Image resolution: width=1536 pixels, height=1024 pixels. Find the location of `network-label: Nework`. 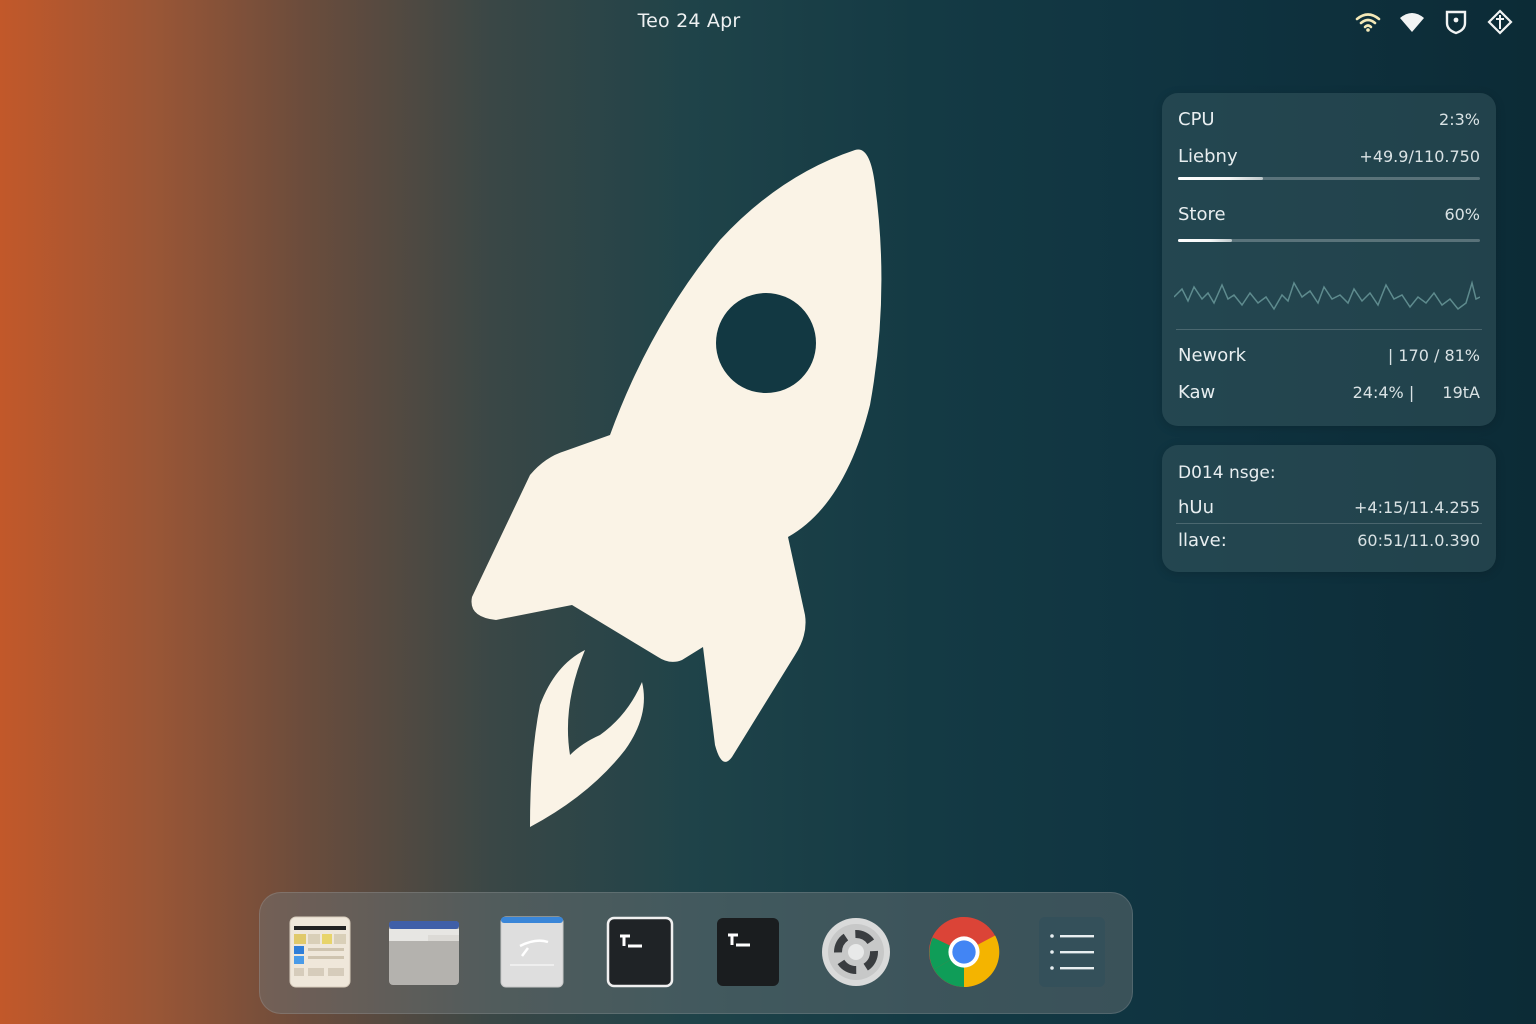

network-label: Nework is located at coordinates (1212, 355).